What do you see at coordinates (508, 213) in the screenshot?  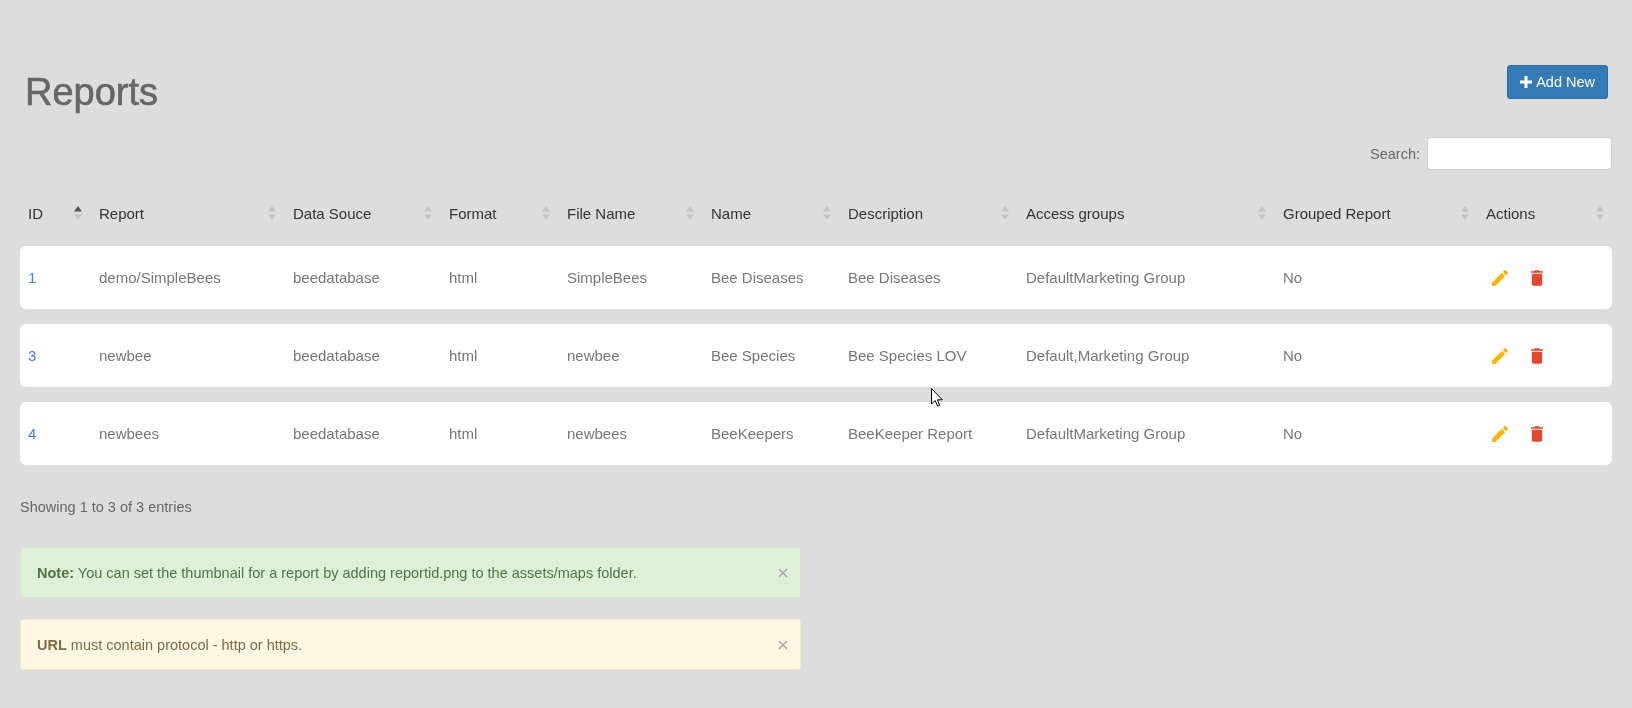 I see `column-header: Format` at bounding box center [508, 213].